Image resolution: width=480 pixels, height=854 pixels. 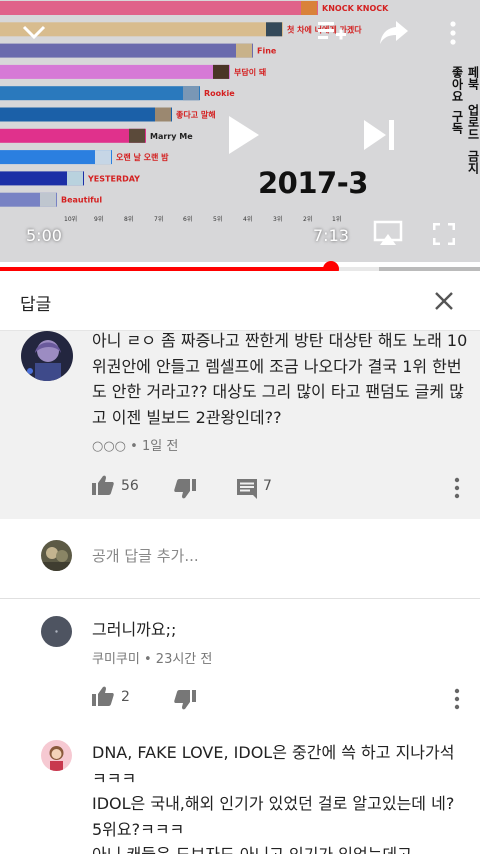 I want to click on chart-bar-label: Rookie, so click(x=219, y=93).